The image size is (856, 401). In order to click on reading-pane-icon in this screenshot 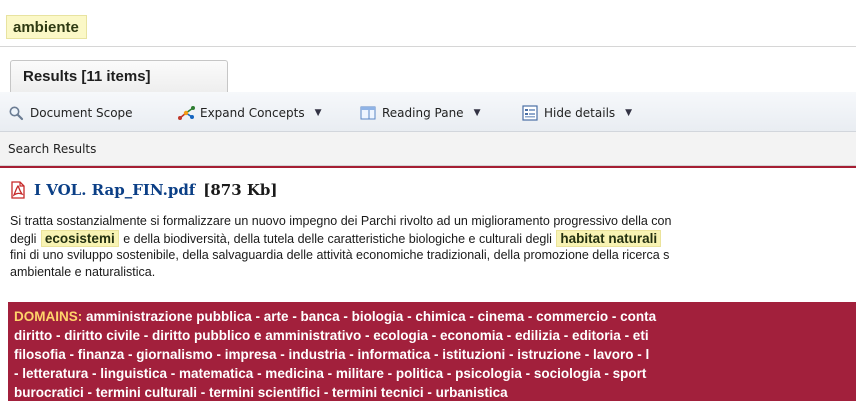, I will do `click(368, 113)`.